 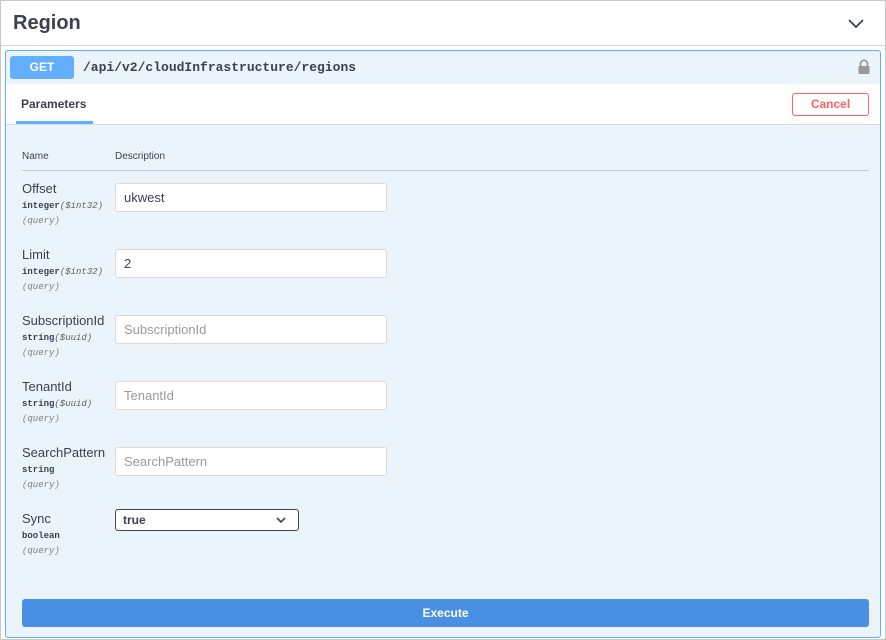 I want to click on lock-icon, so click(x=864, y=67).